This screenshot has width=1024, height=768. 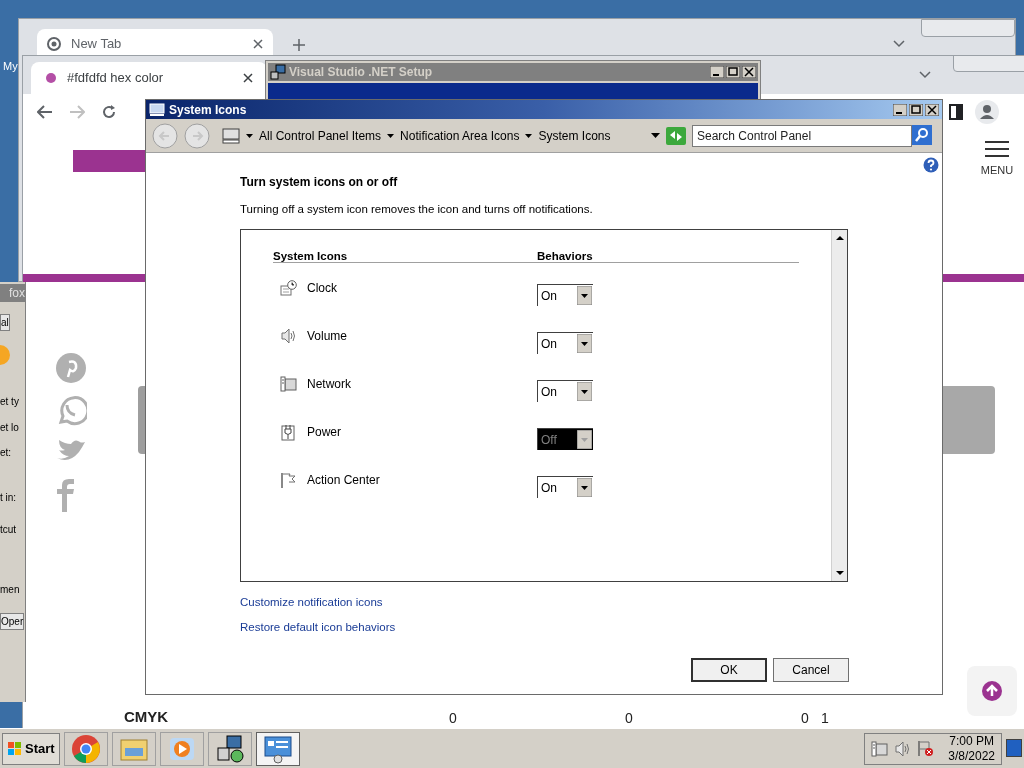 What do you see at coordinates (931, 165) in the screenshot?
I see `help-icon` at bounding box center [931, 165].